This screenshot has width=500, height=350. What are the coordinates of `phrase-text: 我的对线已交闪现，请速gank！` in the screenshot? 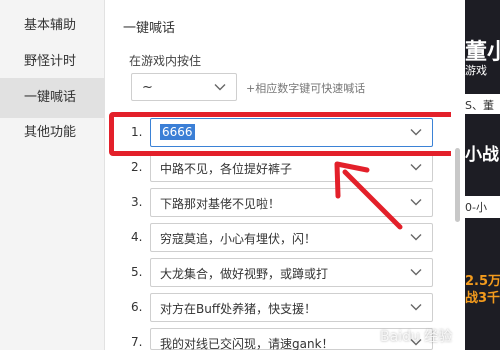 It's located at (247, 343).